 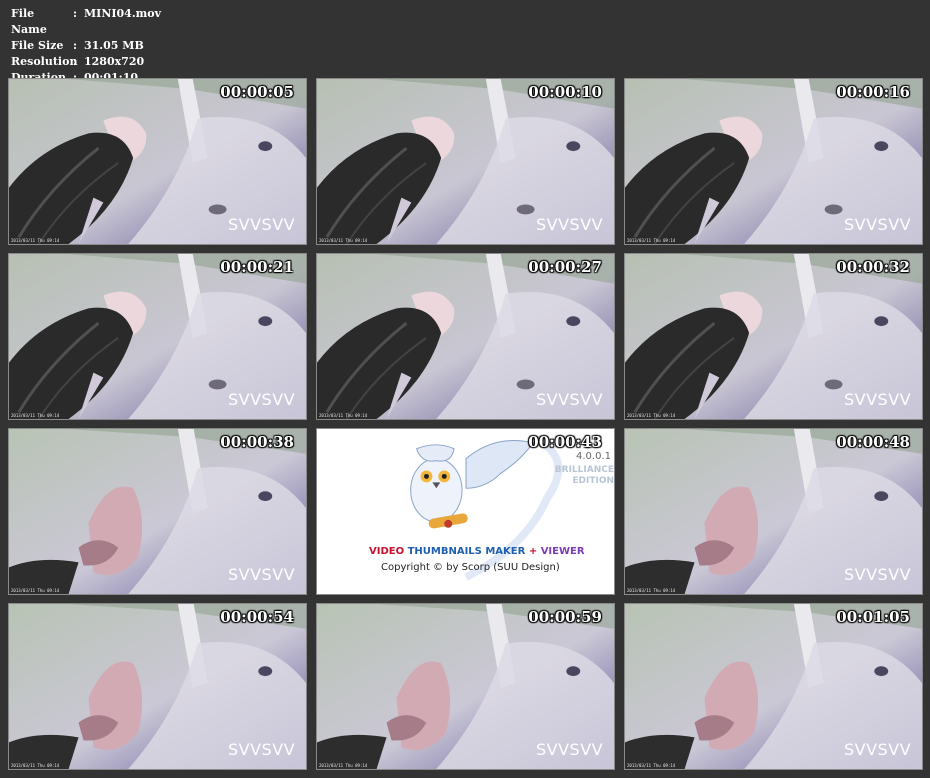 I want to click on timestamp-label: 00:00:27, so click(x=565, y=267).